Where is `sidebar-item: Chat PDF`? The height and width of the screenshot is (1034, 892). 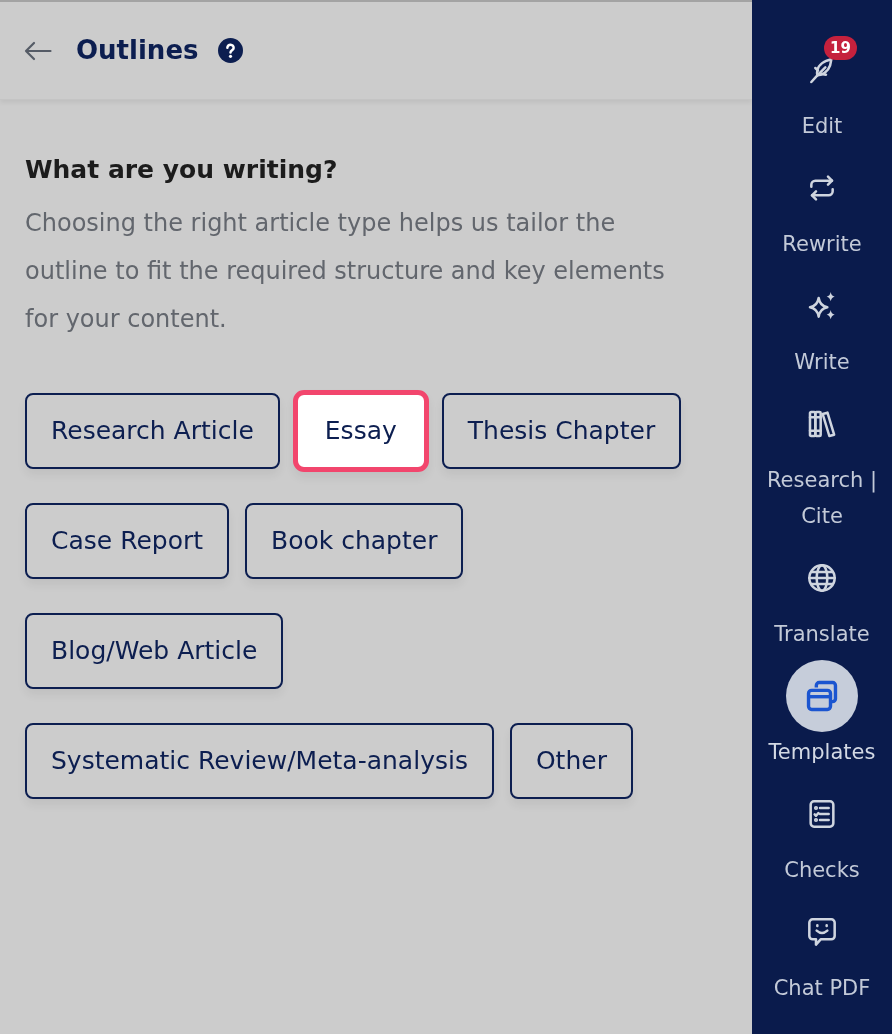 sidebar-item: Chat PDF is located at coordinates (822, 959).